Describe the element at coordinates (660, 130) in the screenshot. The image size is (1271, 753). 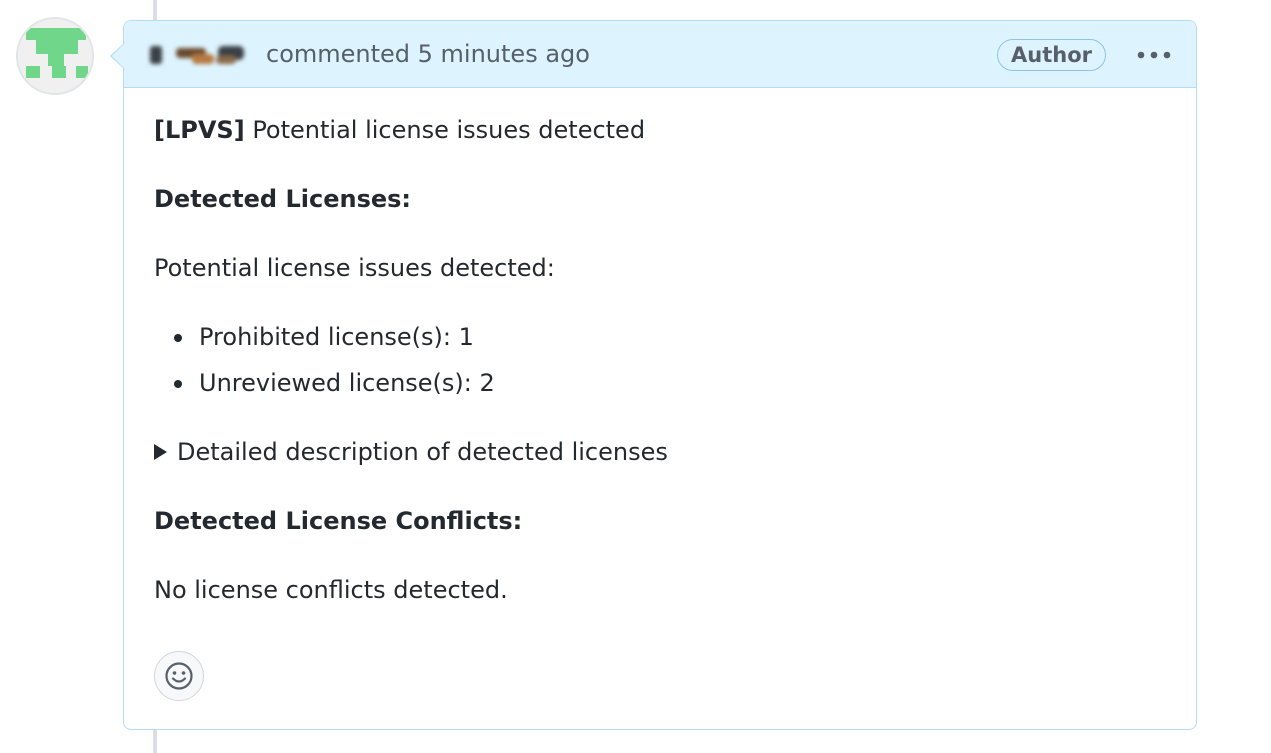
I see `comment-title: [LPVS] Potential license issues detected` at that location.